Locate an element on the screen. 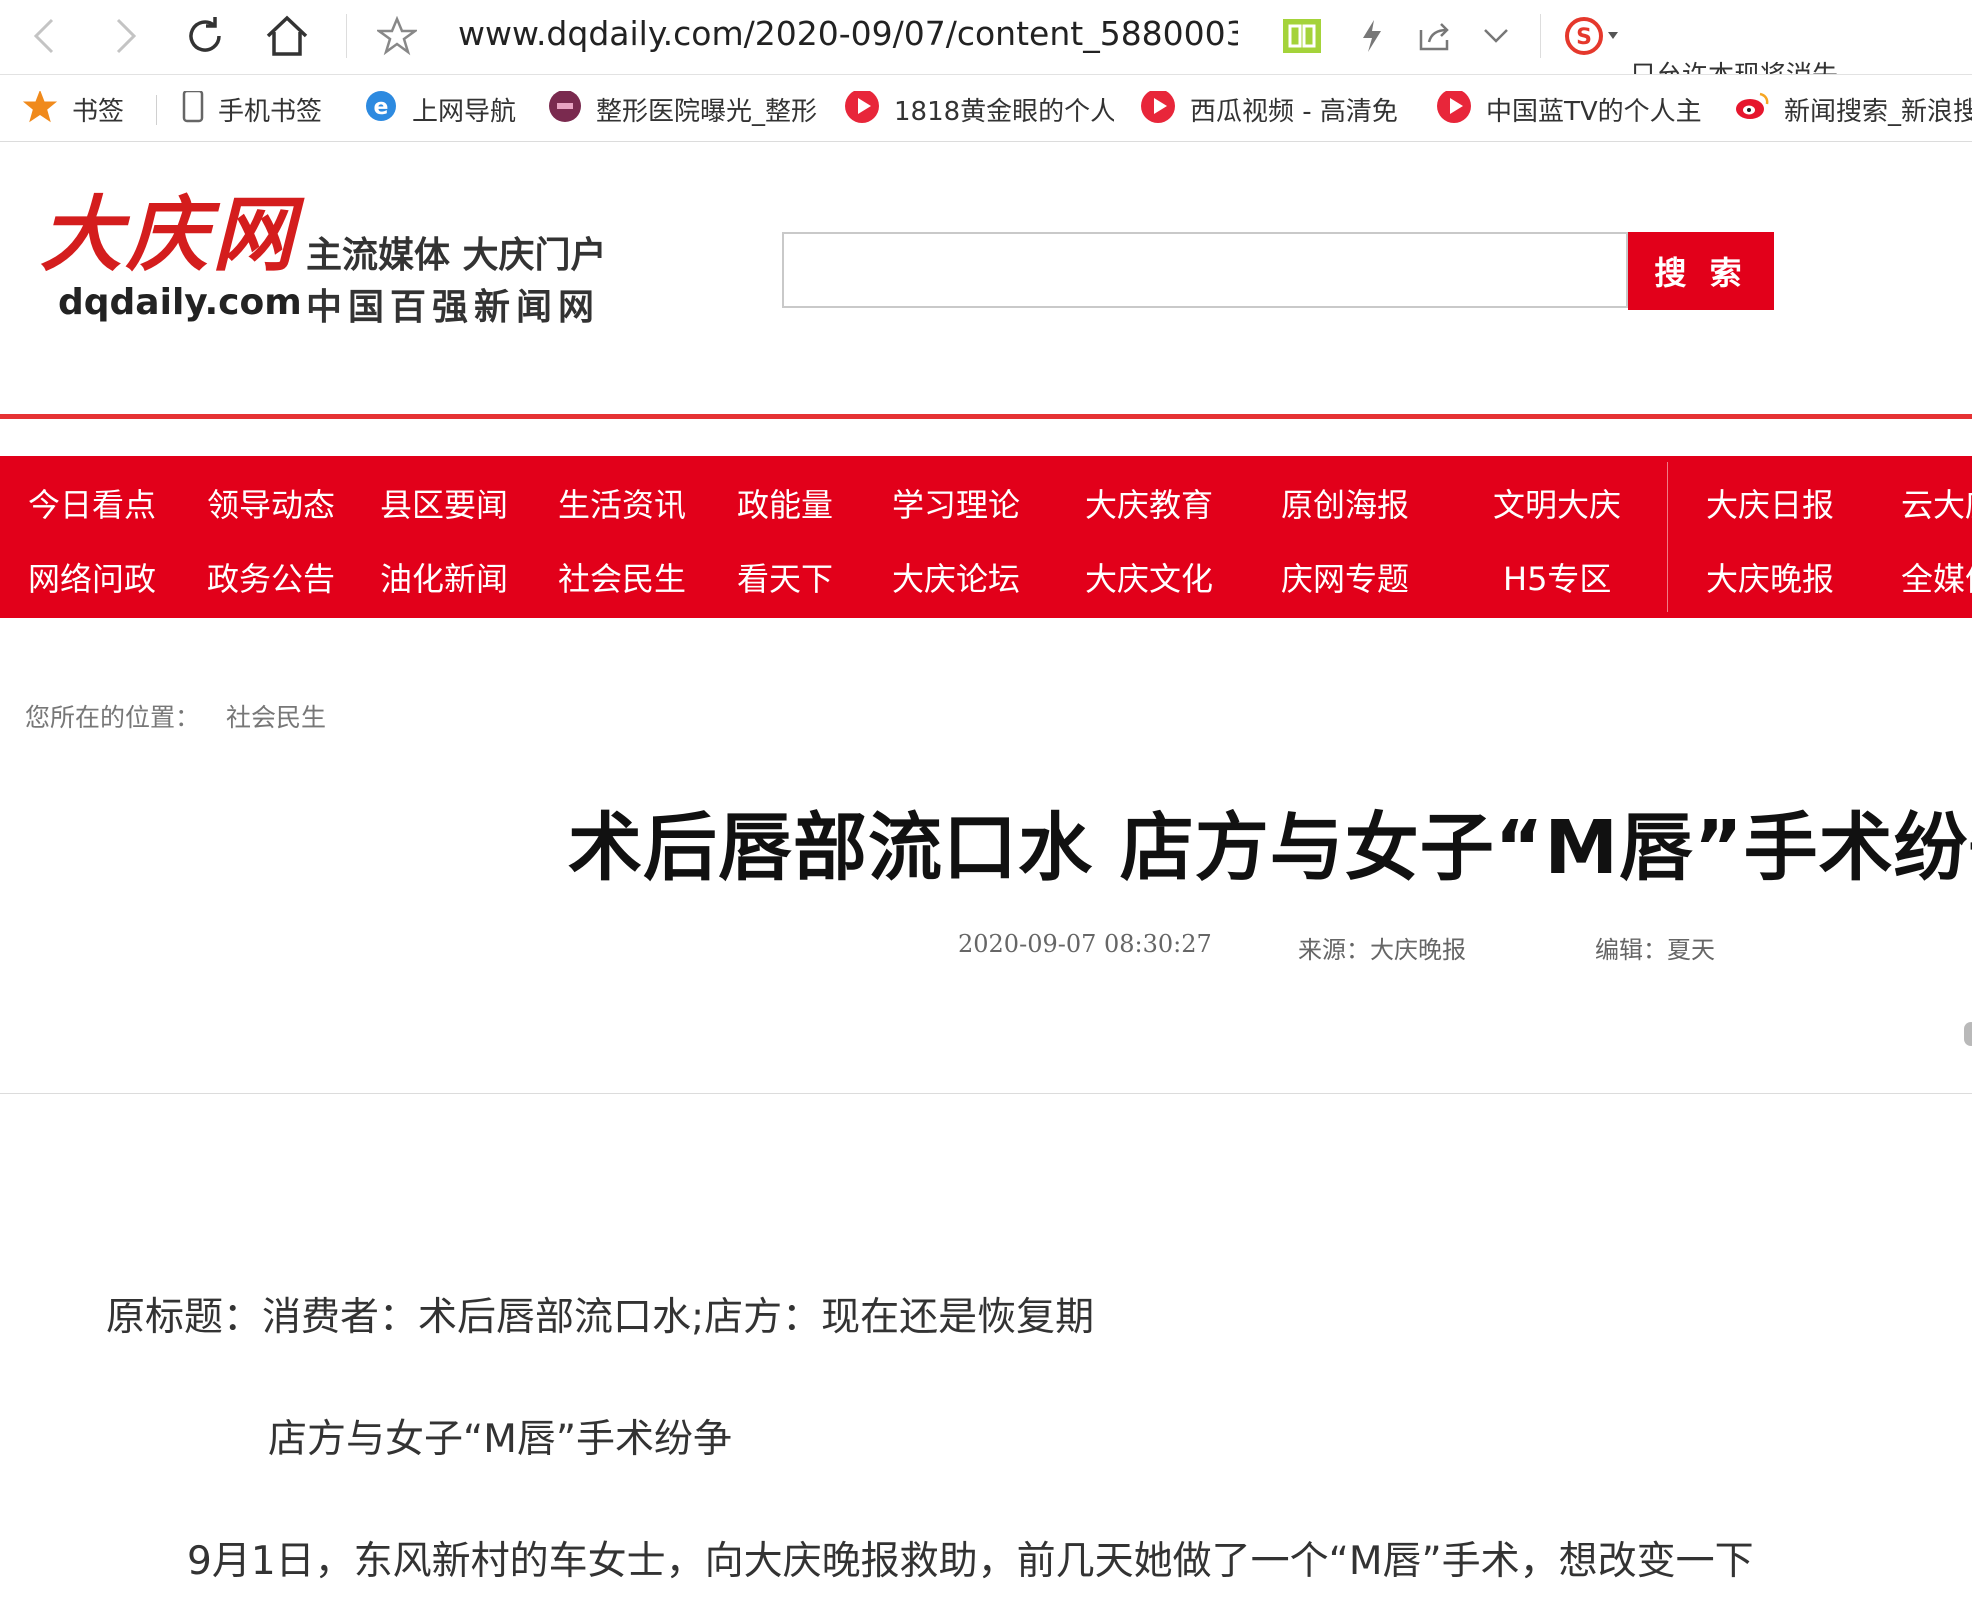  bookmark-item-sina-search: 新闻搜索_新浪搜 is located at coordinates (1853, 109).